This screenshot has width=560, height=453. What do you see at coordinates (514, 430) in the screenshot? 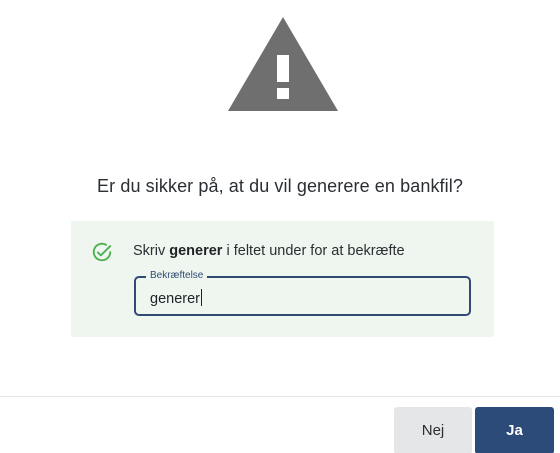
I see `yes-button: Ja` at bounding box center [514, 430].